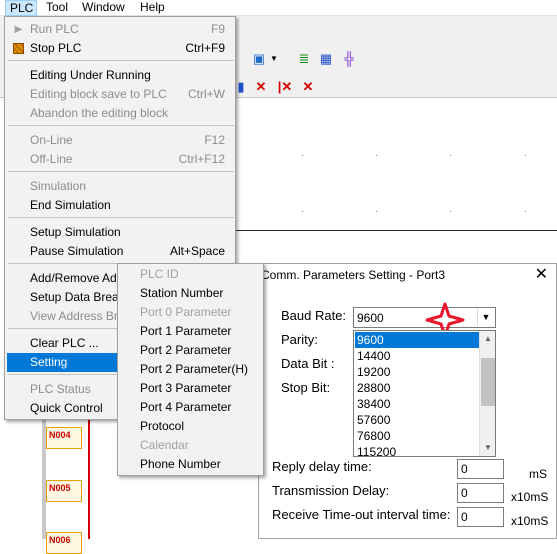 The image size is (557, 554). Describe the element at coordinates (487, 339) in the screenshot. I see `chevron-up-icon: ▲` at that location.